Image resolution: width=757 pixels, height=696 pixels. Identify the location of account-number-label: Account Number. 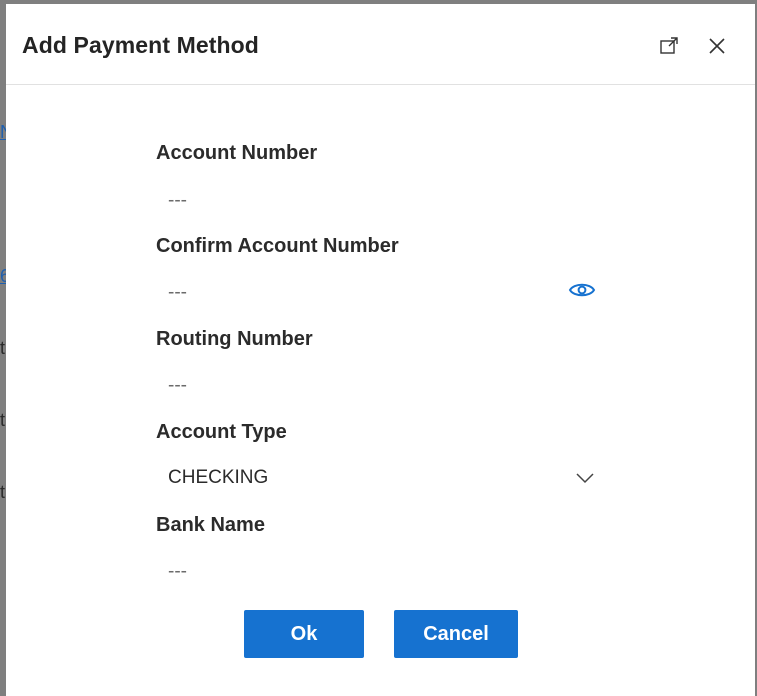
(237, 153).